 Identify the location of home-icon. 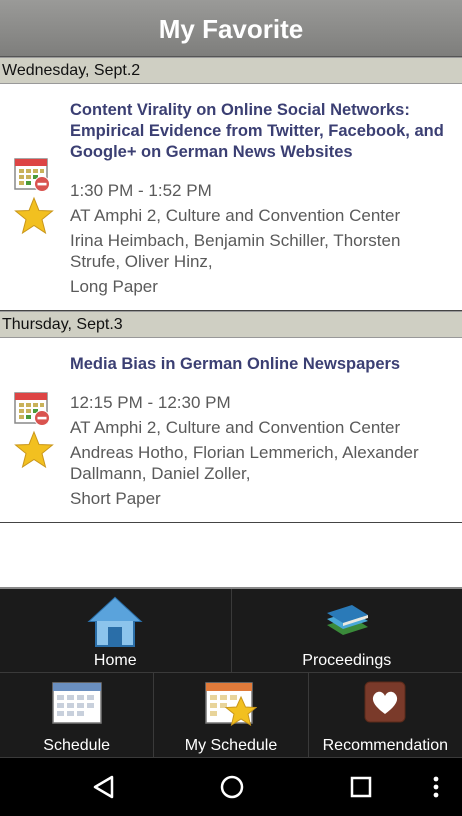
(115, 621).